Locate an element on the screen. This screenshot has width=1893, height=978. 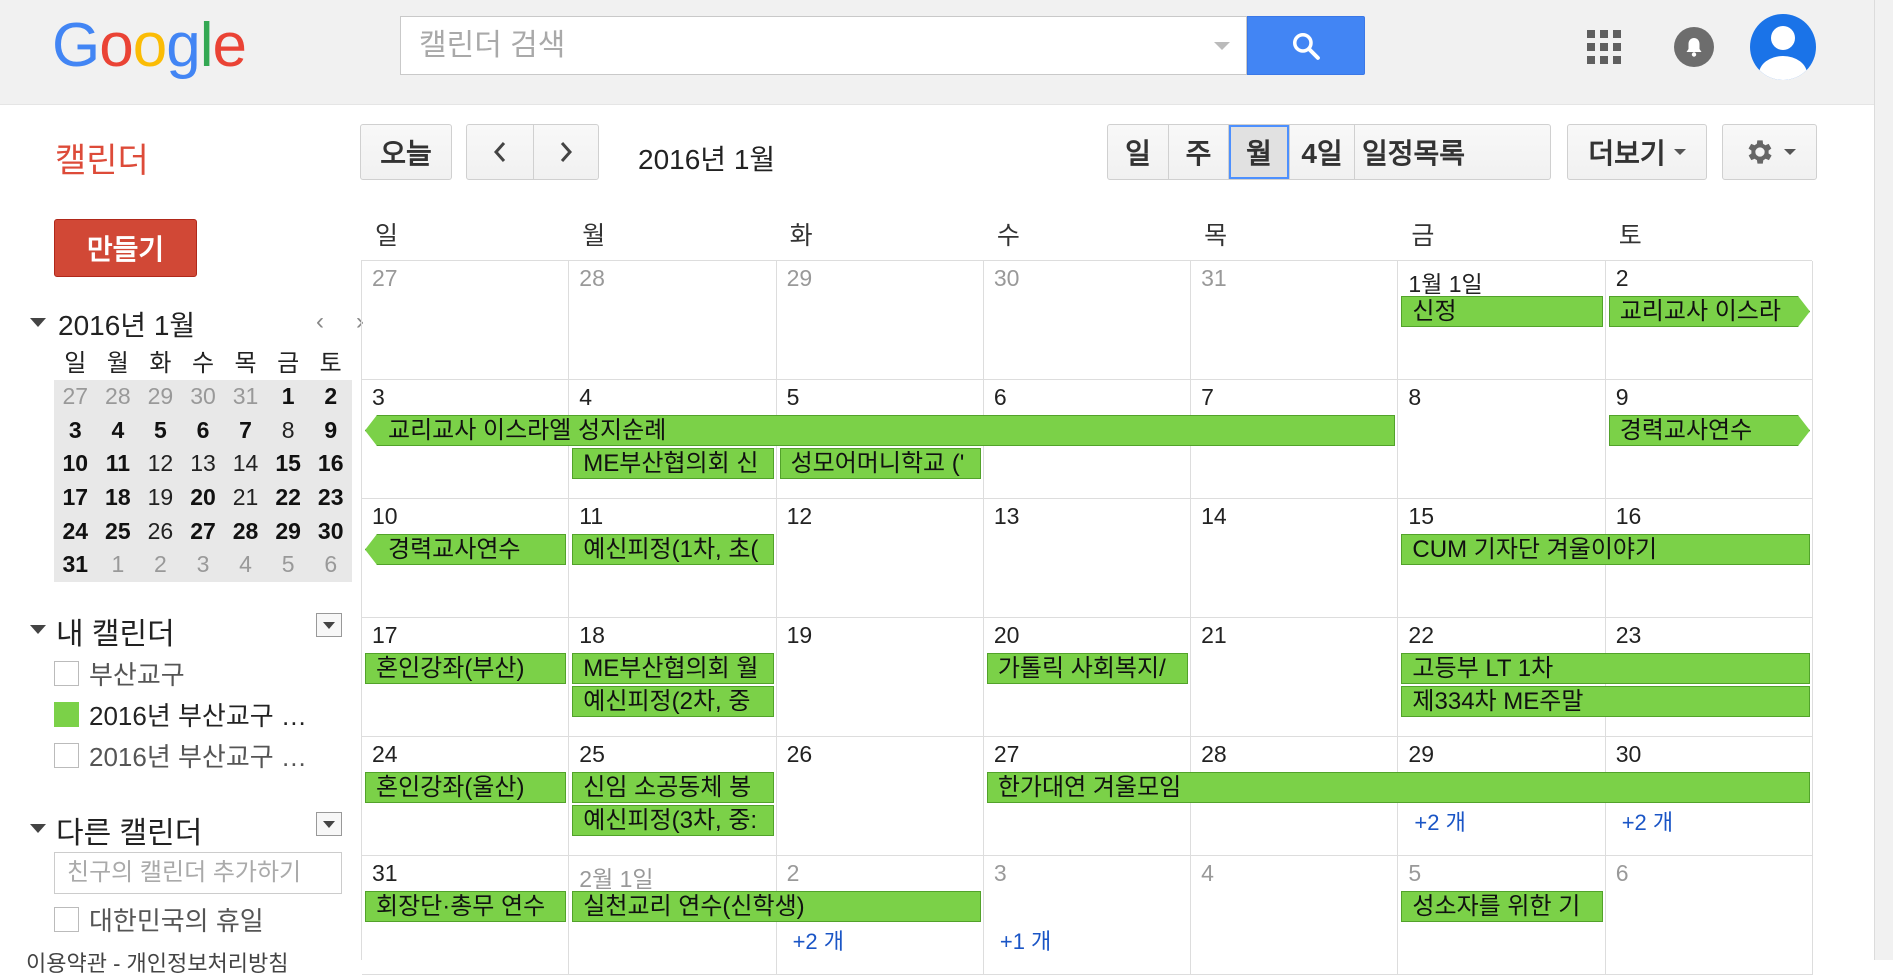
view-button: 월 is located at coordinates (1258, 152).